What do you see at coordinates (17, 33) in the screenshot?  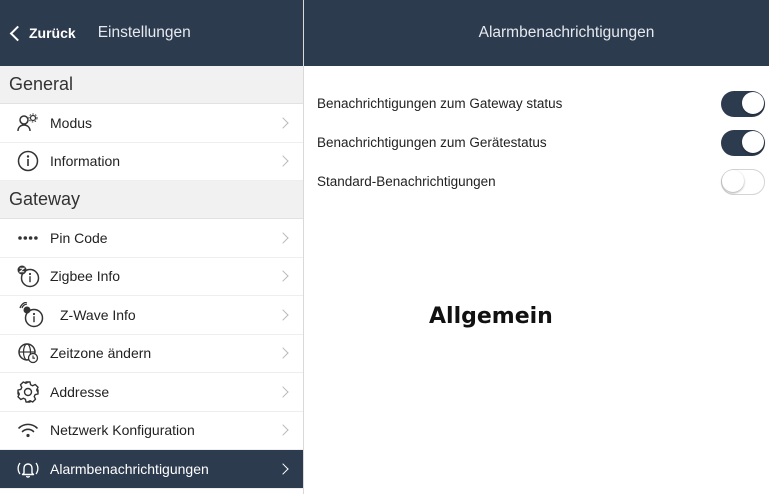 I see `chevron-left-icon` at bounding box center [17, 33].